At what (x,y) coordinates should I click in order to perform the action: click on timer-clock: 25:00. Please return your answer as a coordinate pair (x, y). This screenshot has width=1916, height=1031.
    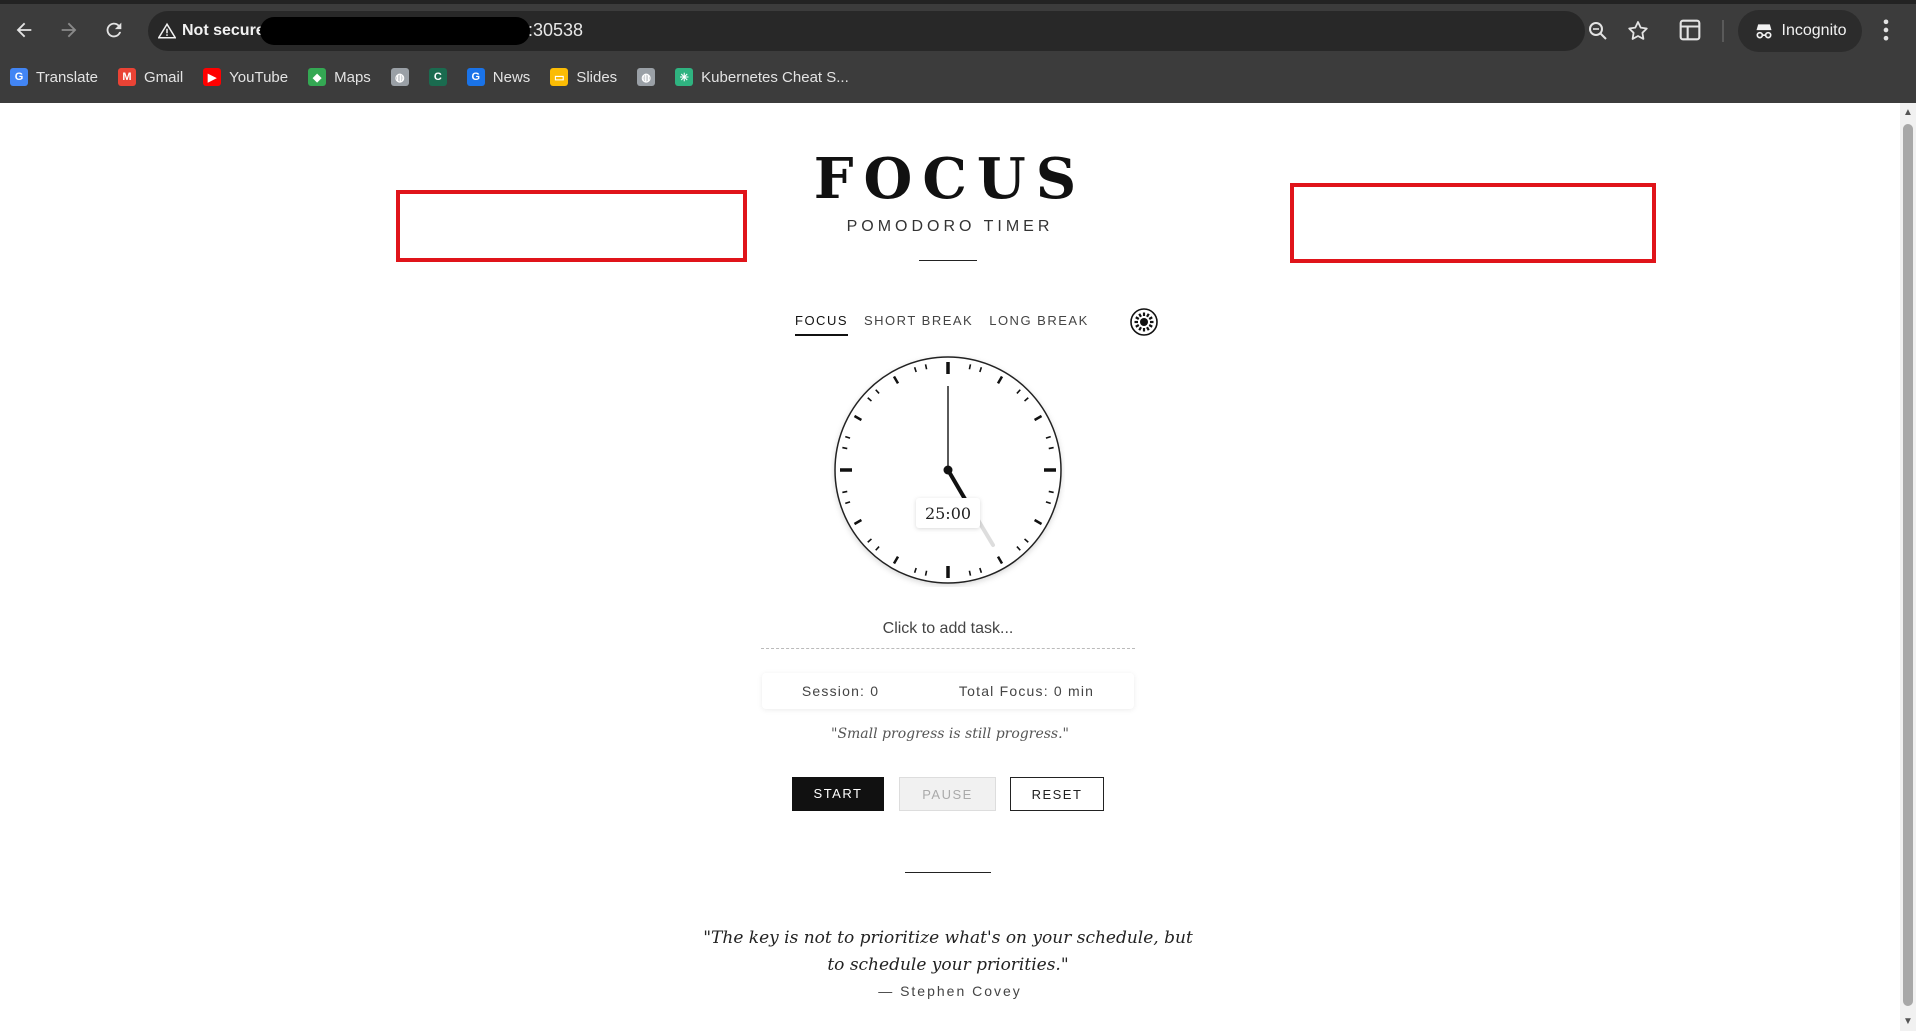
    Looking at the image, I should click on (948, 470).